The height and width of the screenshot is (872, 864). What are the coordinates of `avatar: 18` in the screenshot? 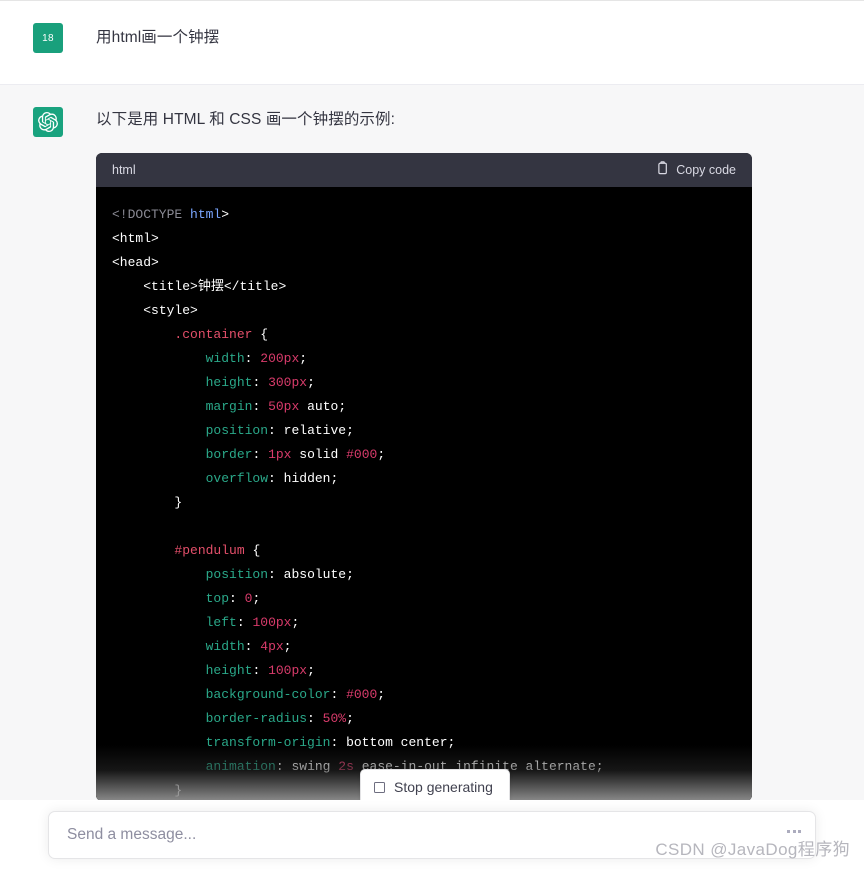 It's located at (48, 38).